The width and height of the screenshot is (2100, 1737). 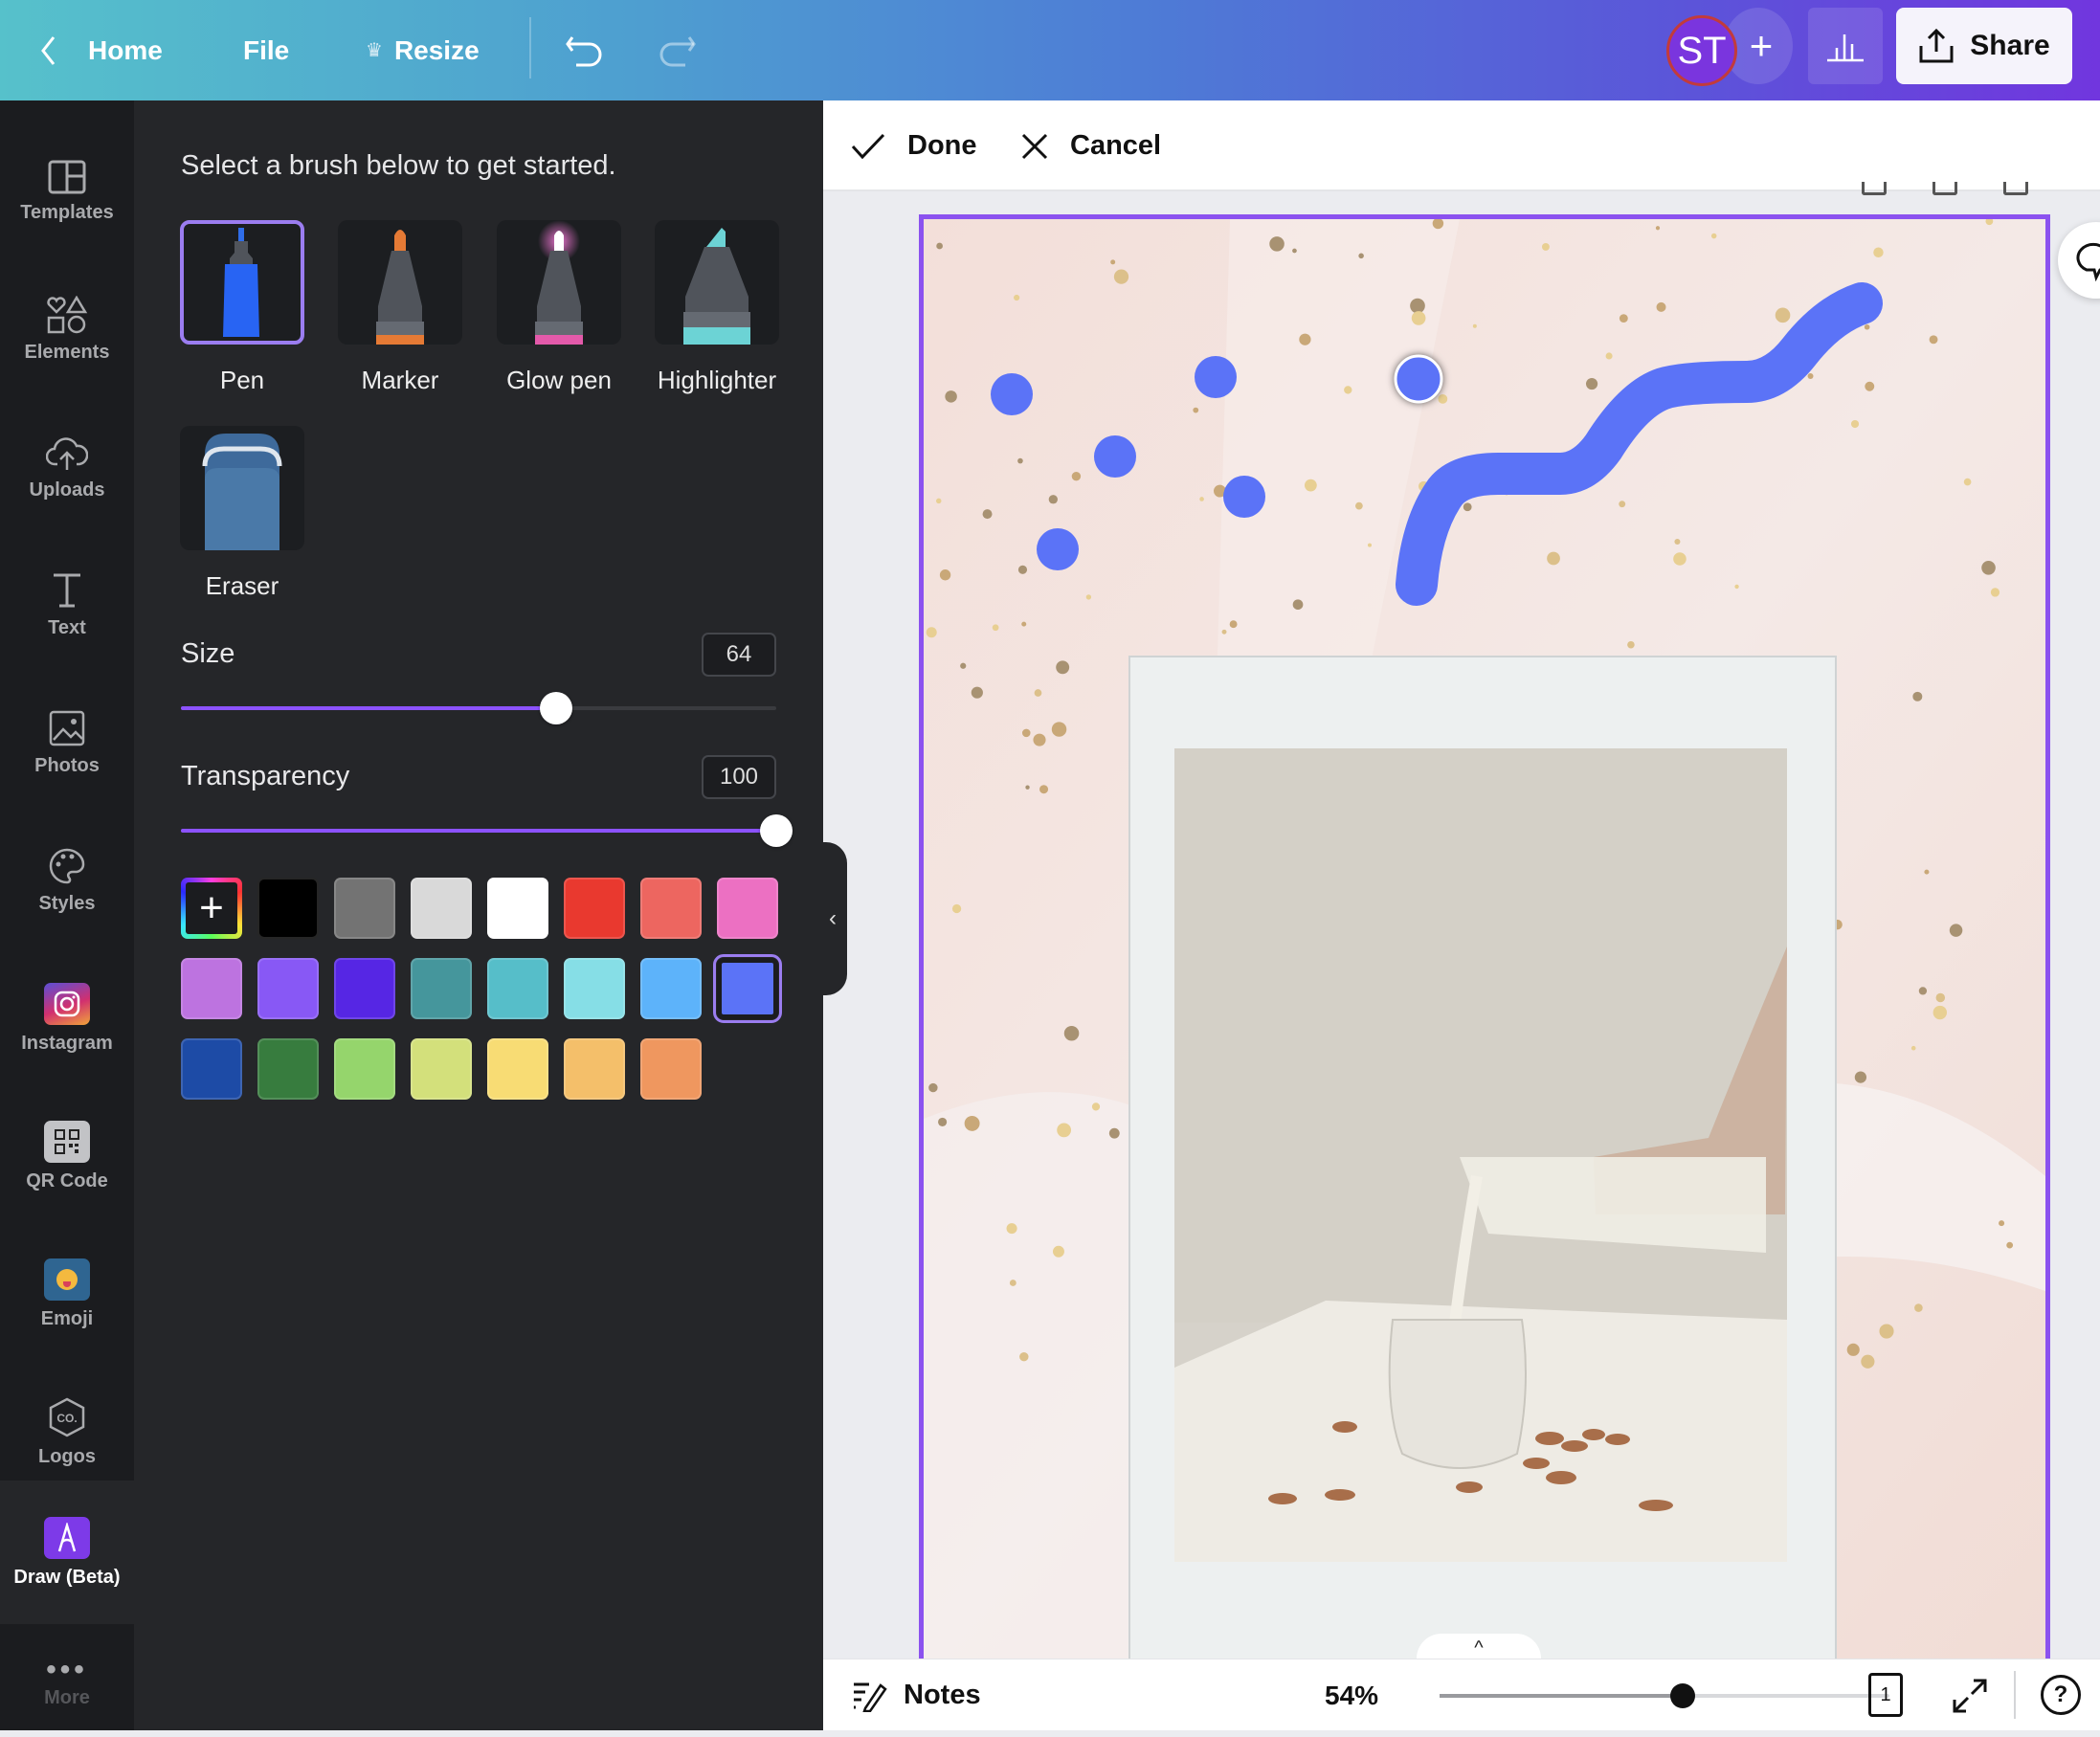 I want to click on drawn-dot, so click(x=1244, y=497).